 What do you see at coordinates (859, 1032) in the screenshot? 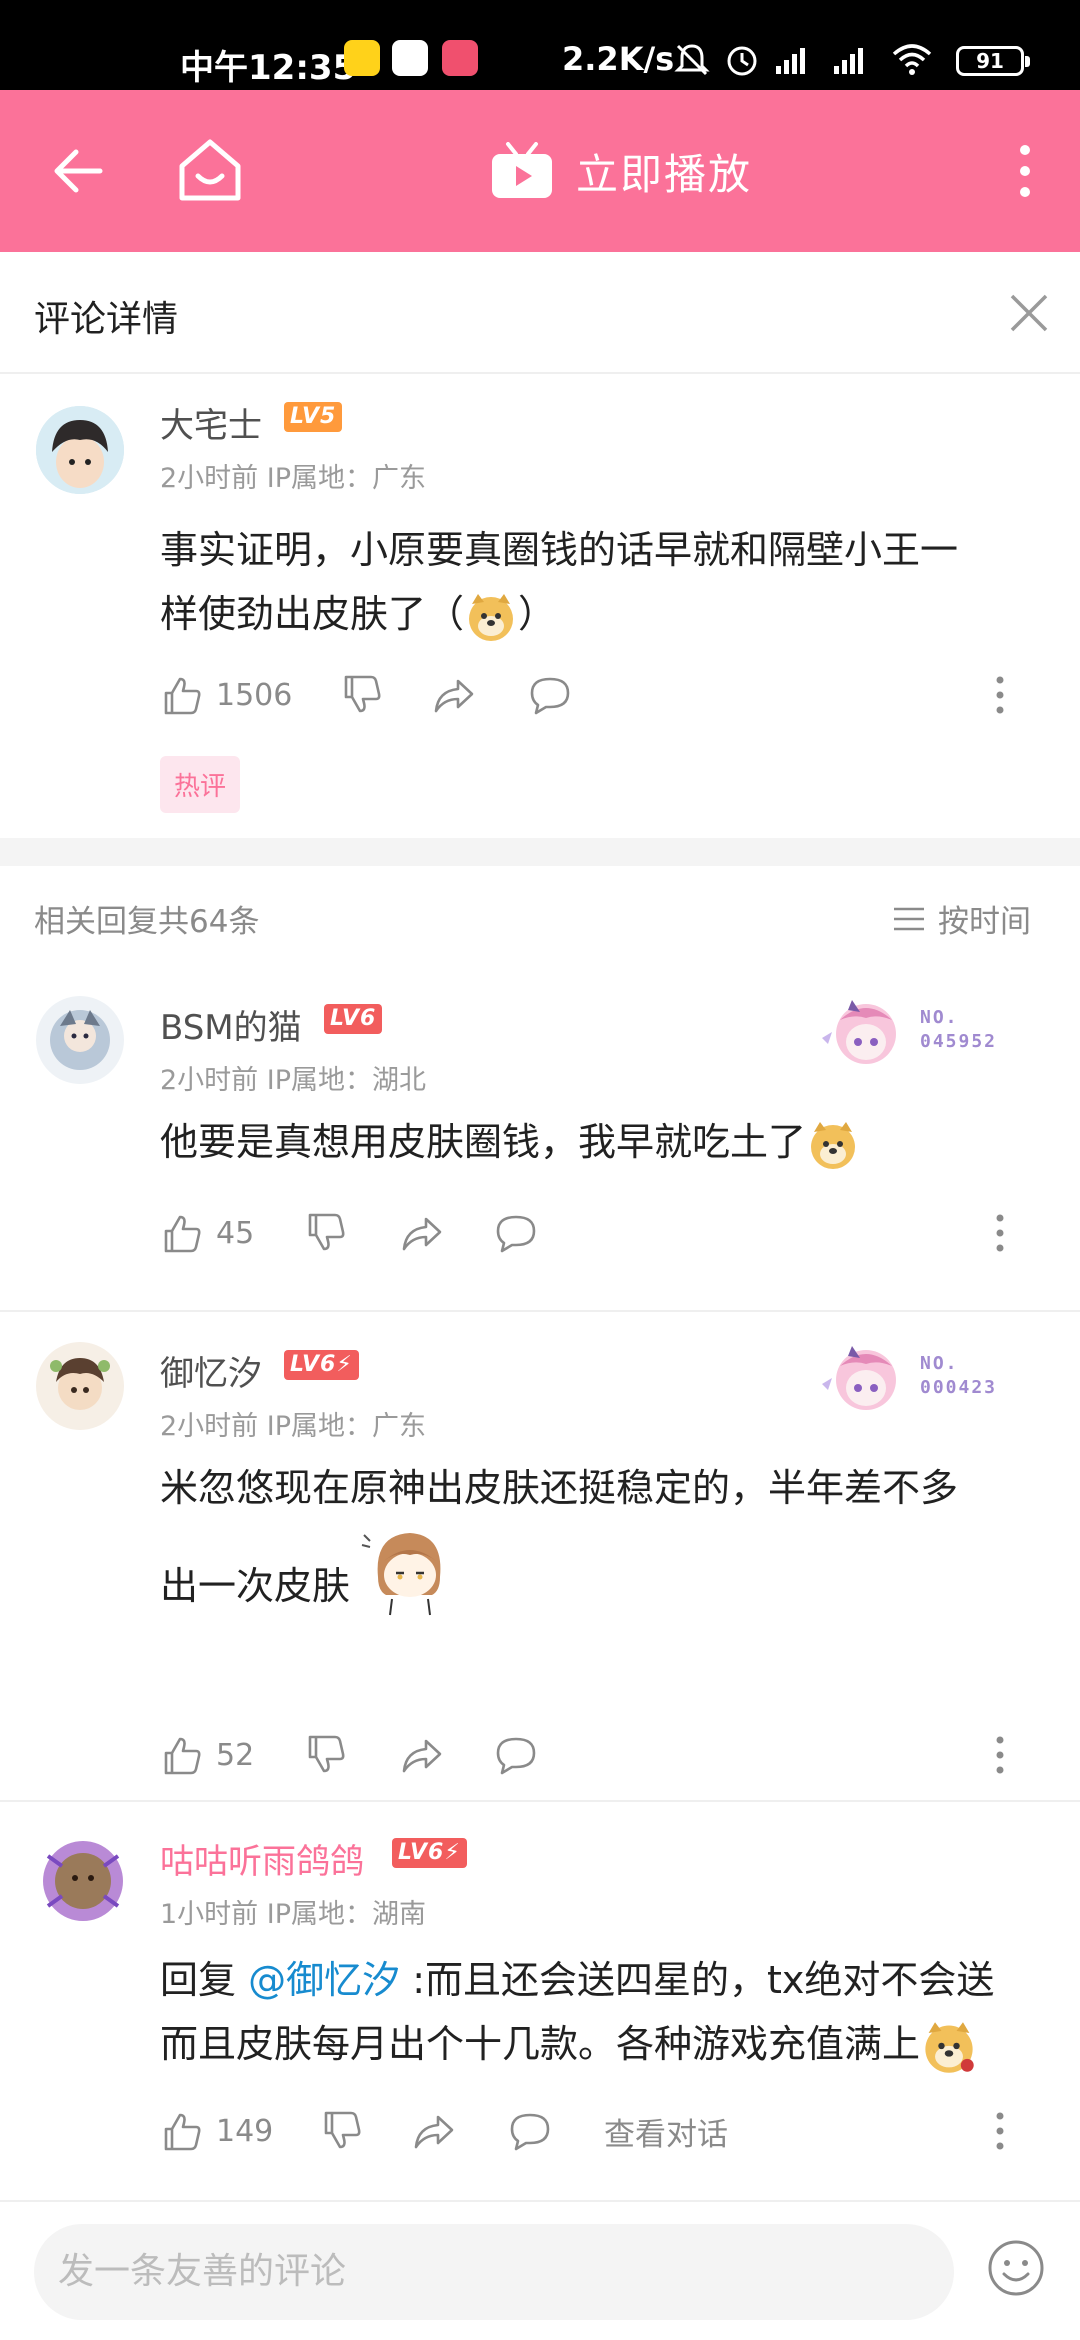
I see `anime-character-badge-icon` at bounding box center [859, 1032].